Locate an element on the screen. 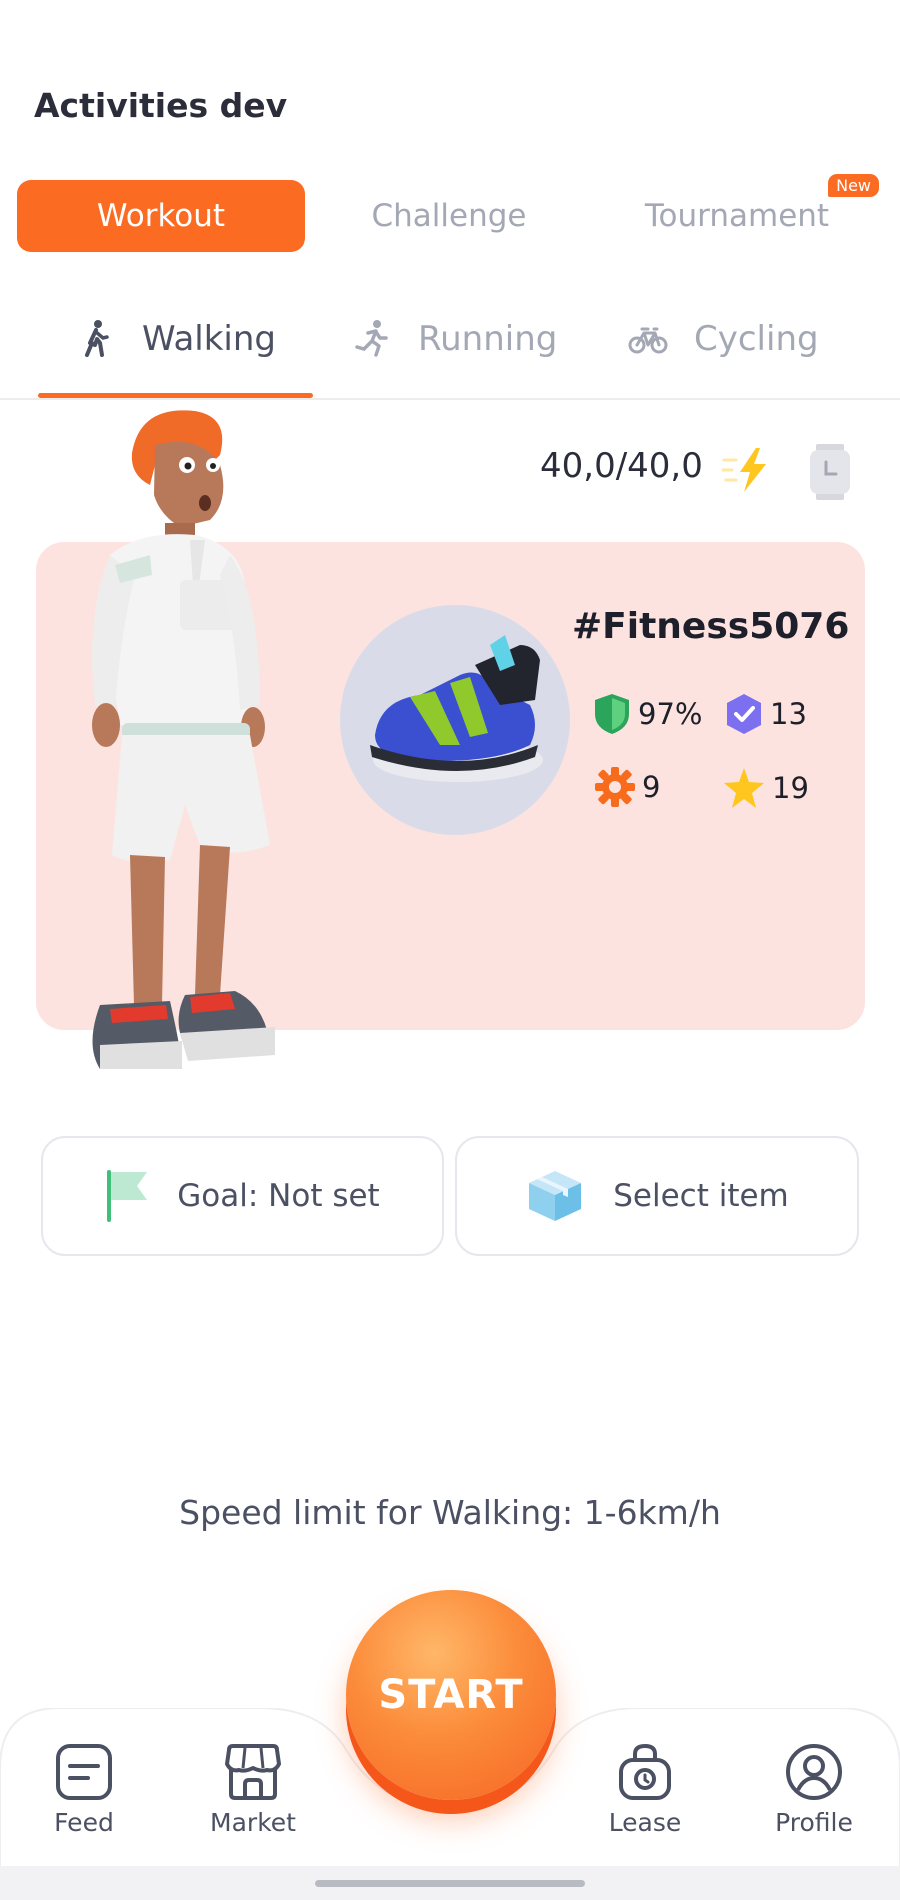 The height and width of the screenshot is (1900, 900). lightning-icon is located at coordinates (744, 470).